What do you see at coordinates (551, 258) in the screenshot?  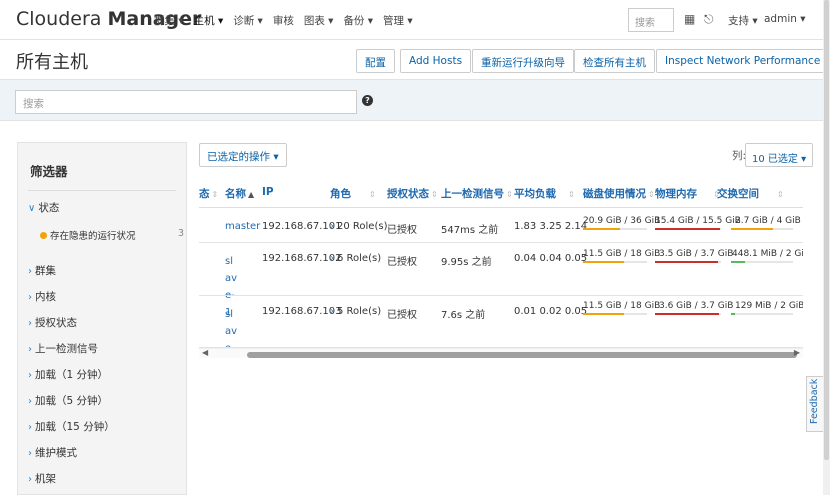 I see `host-load: 0.04 0.04 0.05` at bounding box center [551, 258].